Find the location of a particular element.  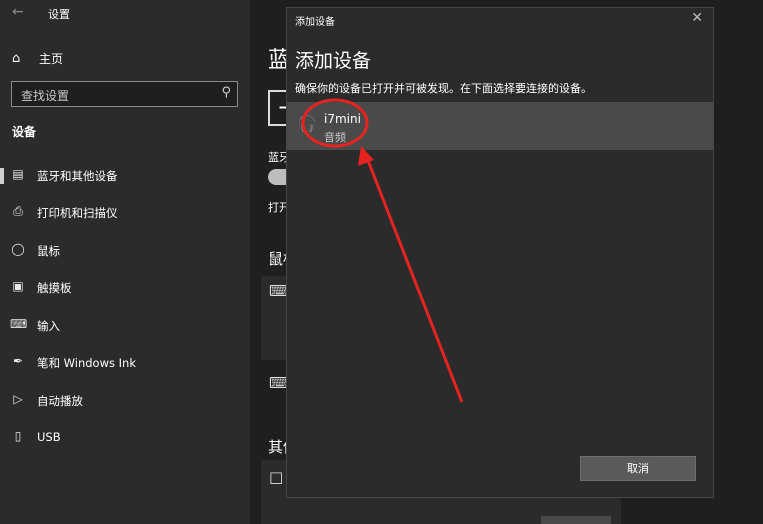

home-icon: ⌂ is located at coordinates (16, 58).